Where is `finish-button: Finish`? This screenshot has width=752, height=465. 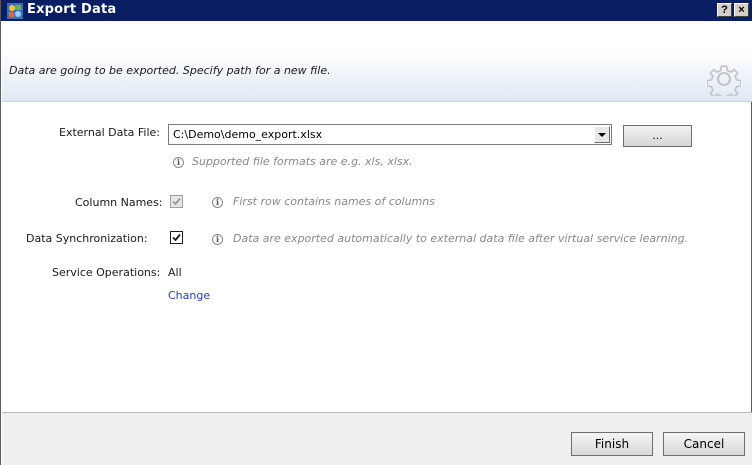
finish-button: Finish is located at coordinates (612, 444).